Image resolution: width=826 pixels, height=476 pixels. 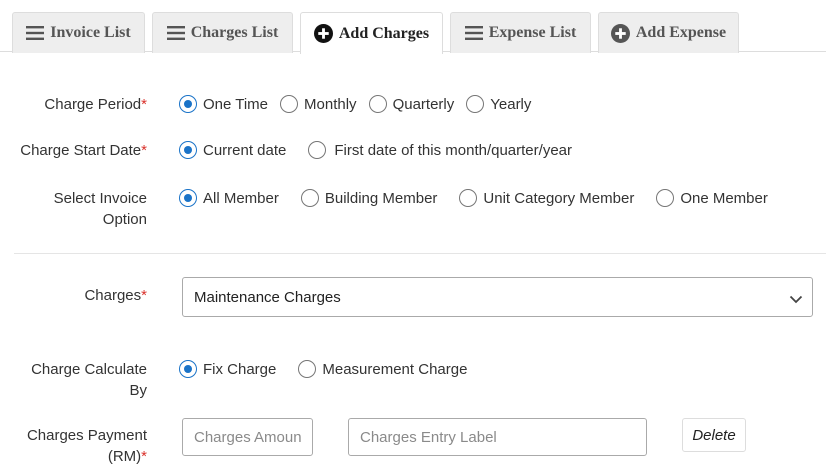 I want to click on charges-select: Maintenance Charges, so click(x=497, y=297).